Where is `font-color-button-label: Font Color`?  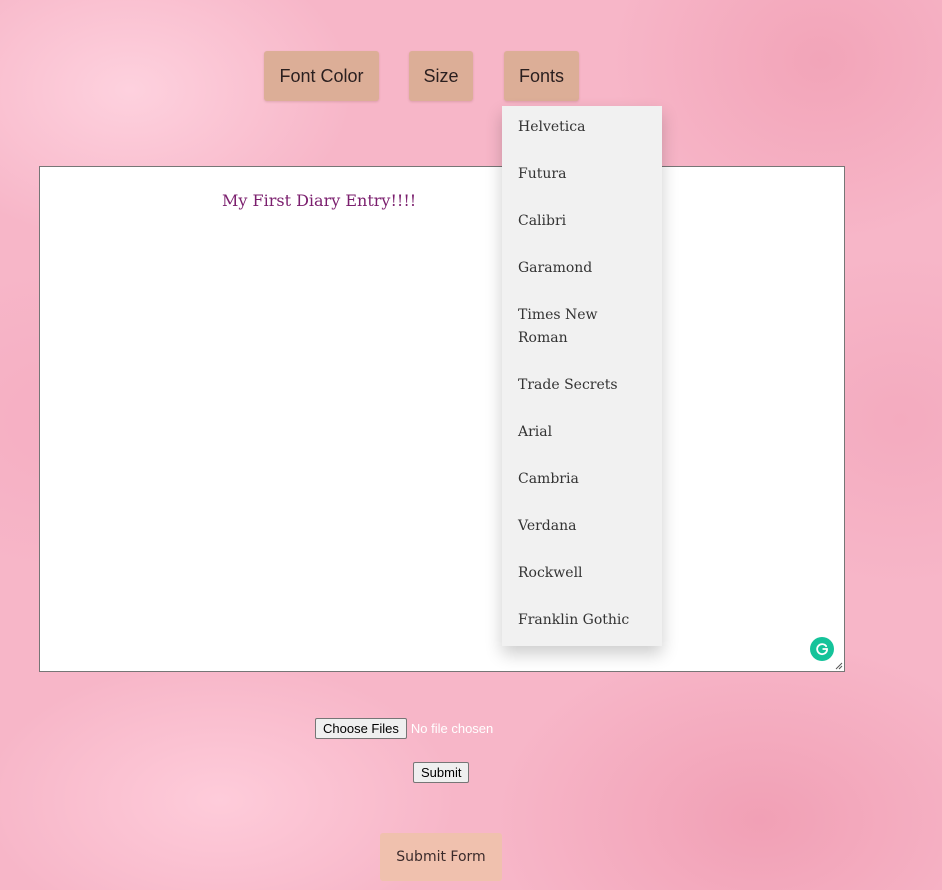 font-color-button-label: Font Color is located at coordinates (321, 75).